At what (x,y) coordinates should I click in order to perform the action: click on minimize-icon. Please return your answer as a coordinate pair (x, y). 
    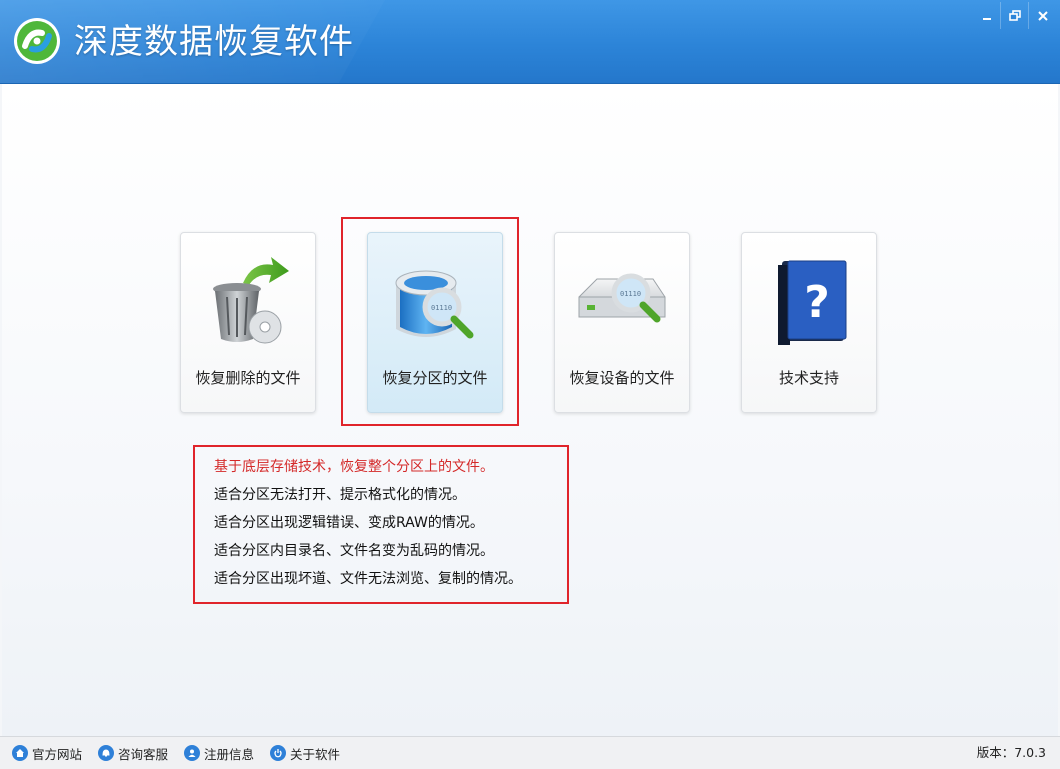
    Looking at the image, I should click on (986, 18).